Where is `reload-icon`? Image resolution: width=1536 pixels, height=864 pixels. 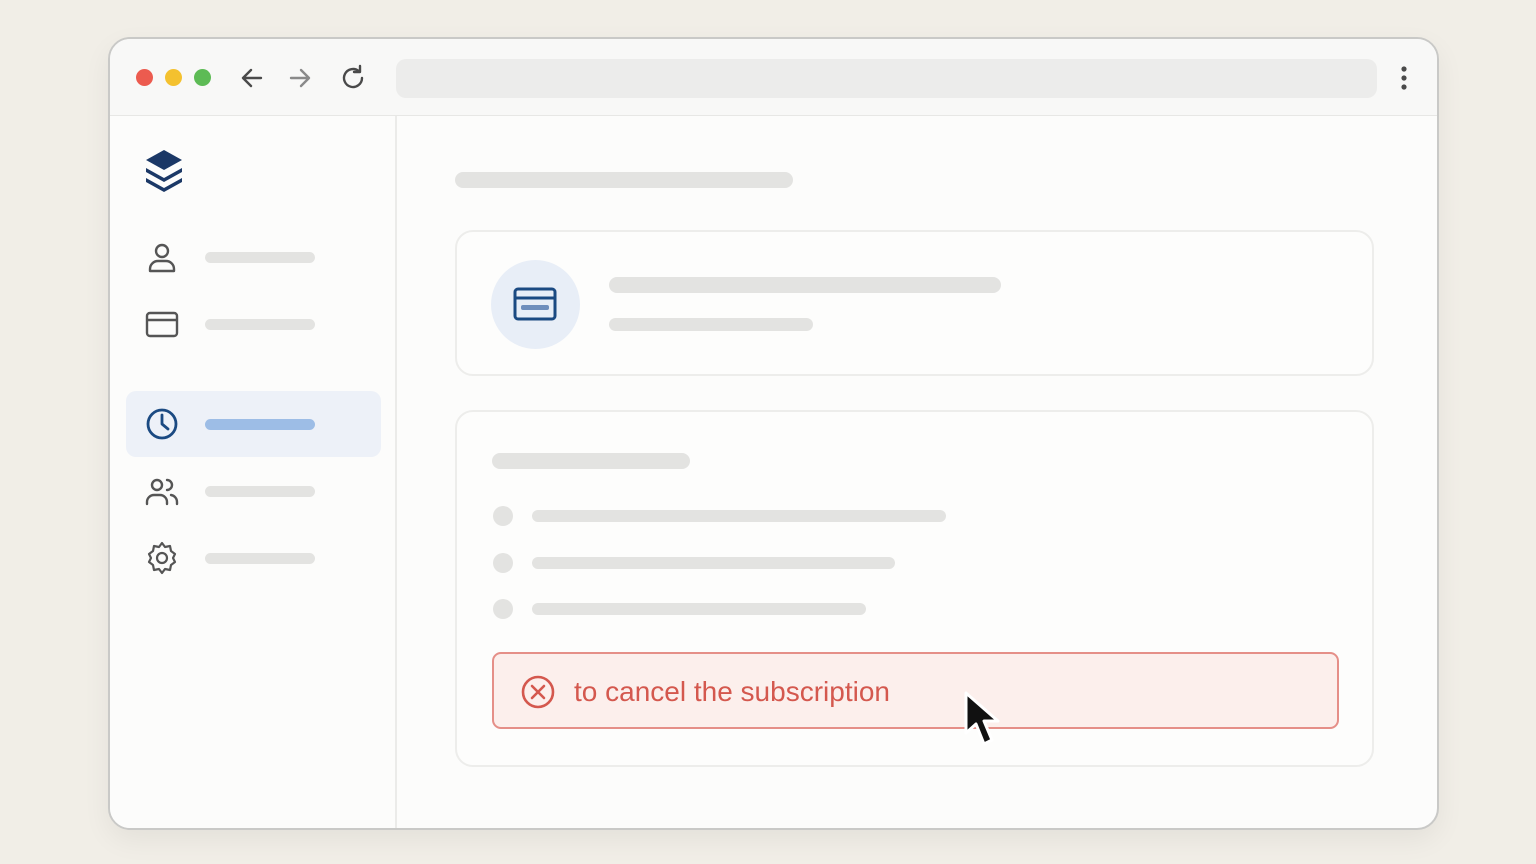 reload-icon is located at coordinates (353, 78).